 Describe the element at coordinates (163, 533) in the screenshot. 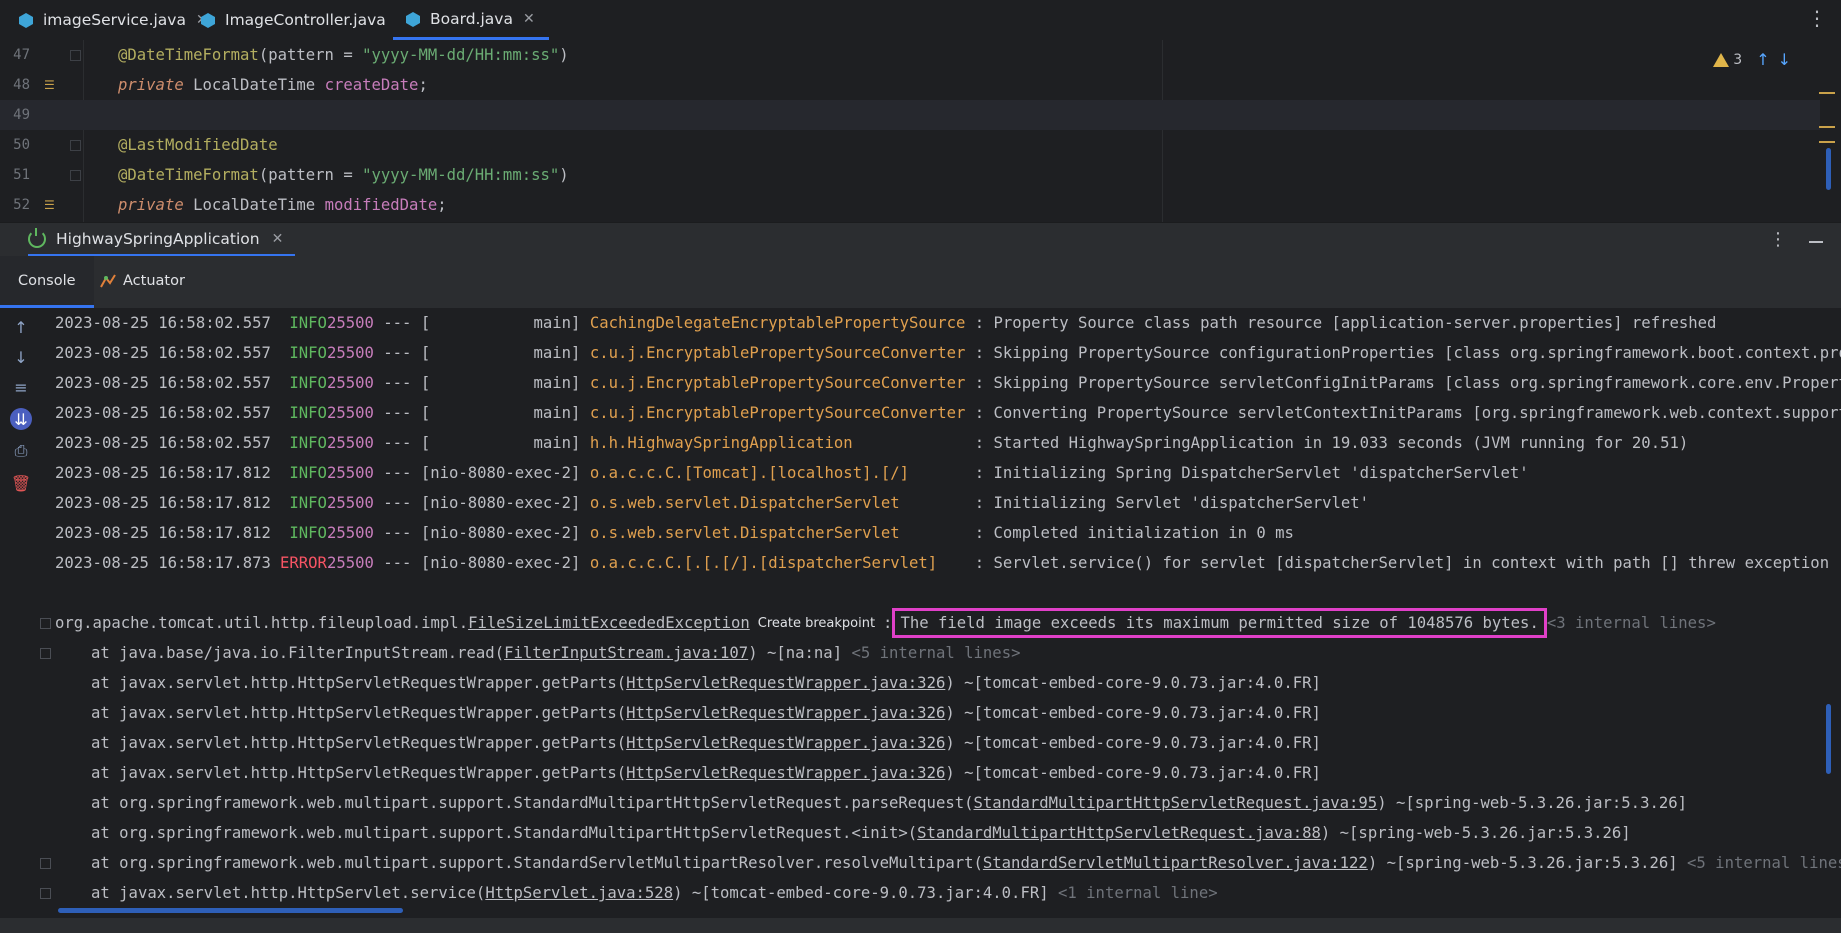

I see `log-timestamp: 2023-08-25 16:58:17.812` at that location.